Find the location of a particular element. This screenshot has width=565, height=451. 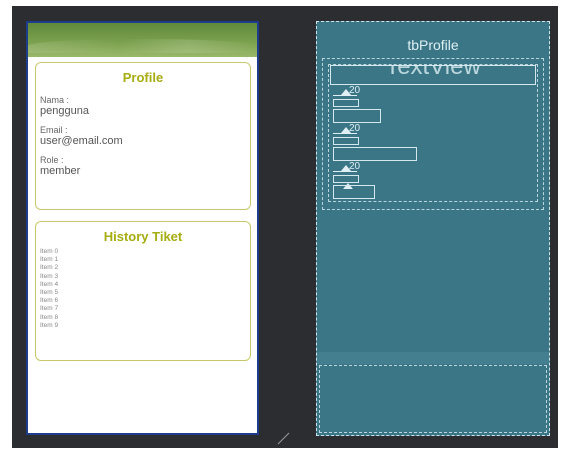

email-value: user@email.com is located at coordinates (81, 141).